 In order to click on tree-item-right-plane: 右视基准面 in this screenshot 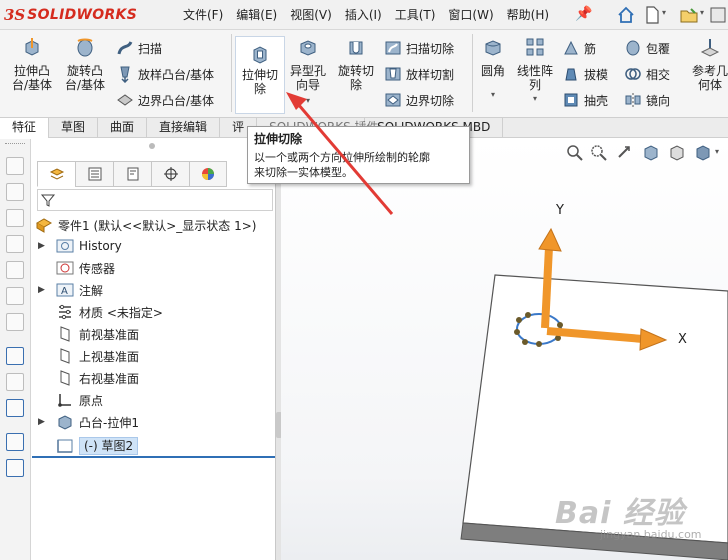, I will do `click(97, 378)`.